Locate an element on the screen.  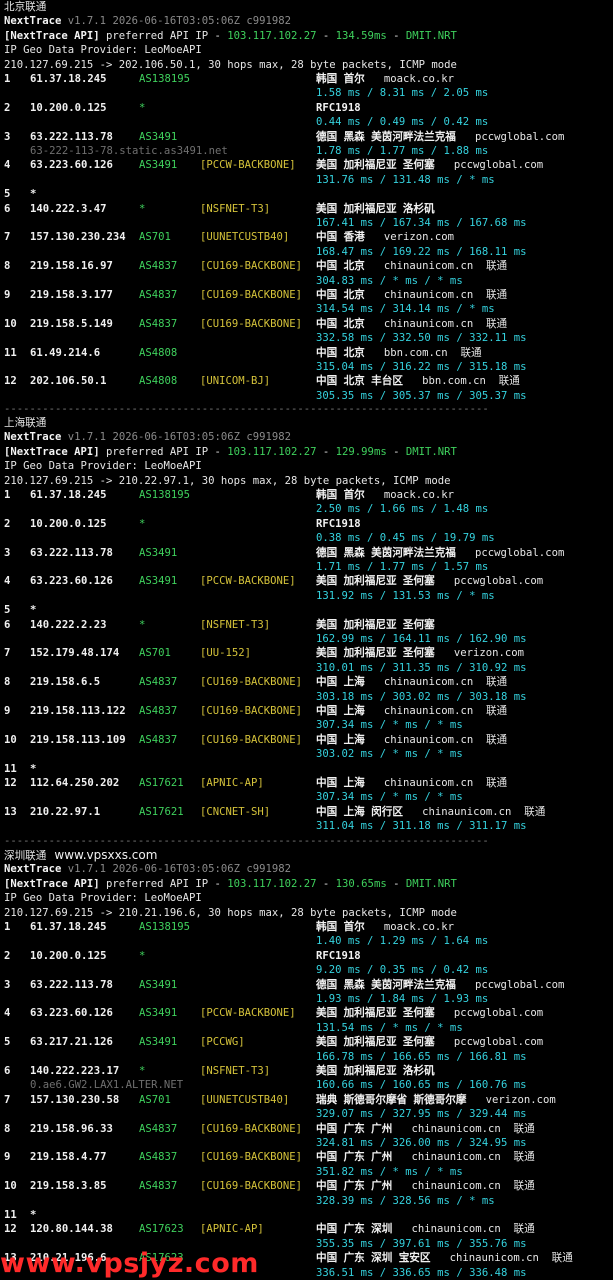
hop-detail-row: 315.04 ms / 316.22 ms / 315.18 ms is located at coordinates (306, 367).